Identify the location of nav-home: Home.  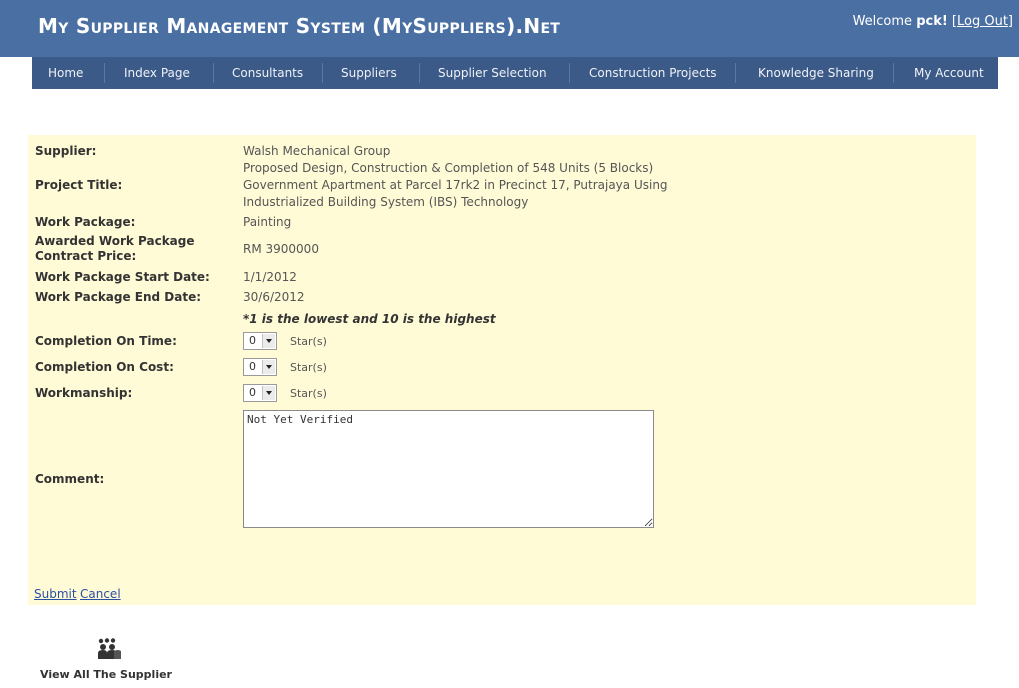
(65, 73).